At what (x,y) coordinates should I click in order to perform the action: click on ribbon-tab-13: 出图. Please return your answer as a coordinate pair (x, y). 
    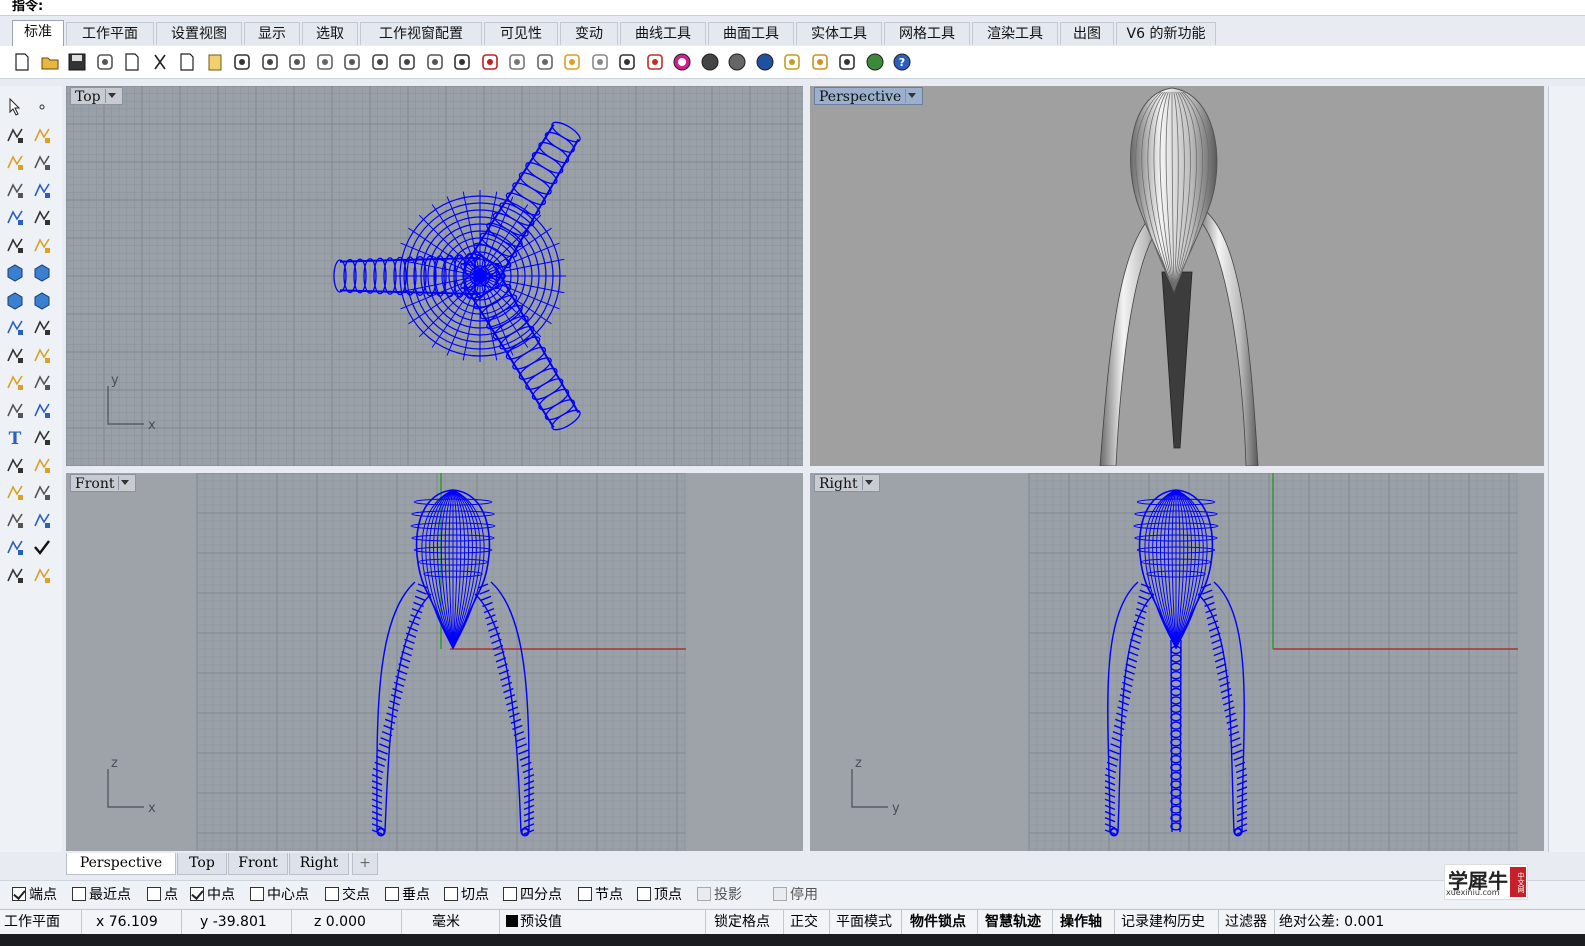
    Looking at the image, I should click on (1087, 33).